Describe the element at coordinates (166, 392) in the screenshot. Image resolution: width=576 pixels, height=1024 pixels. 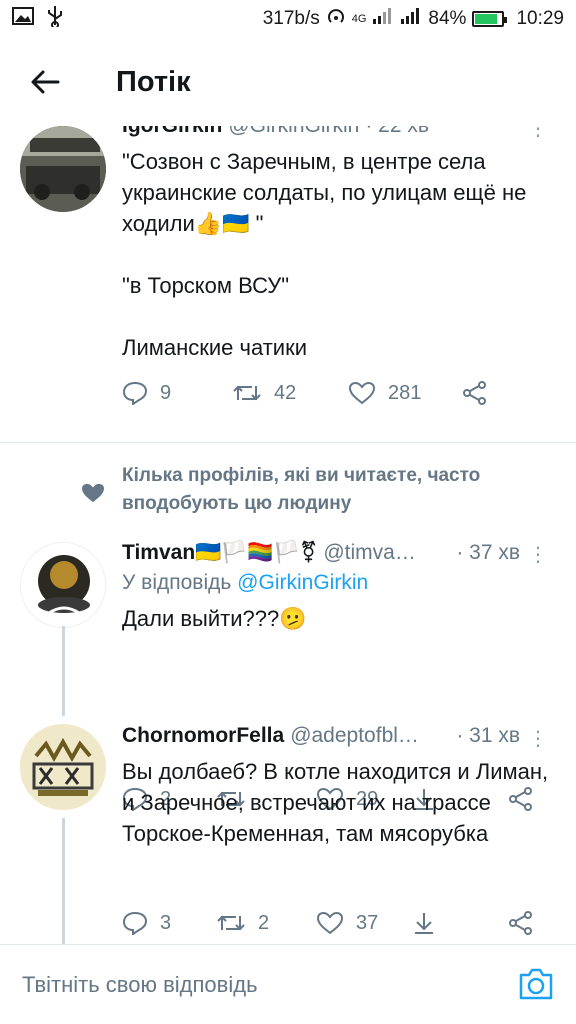
I see `reply-count: 9` at that location.